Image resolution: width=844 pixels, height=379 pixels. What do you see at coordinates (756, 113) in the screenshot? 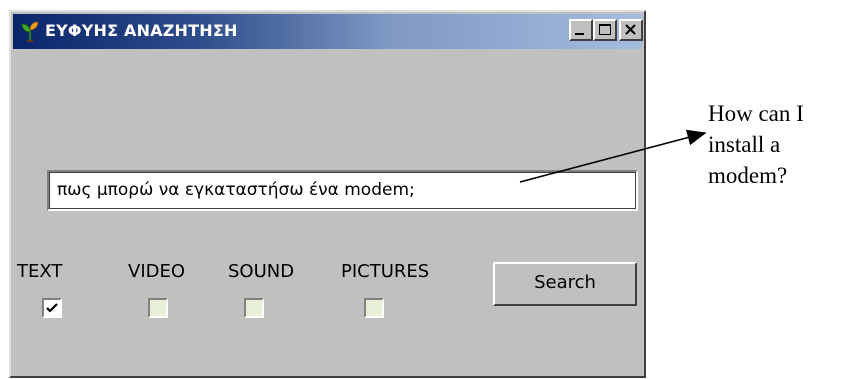
I see `annotation-line: How can I` at bounding box center [756, 113].